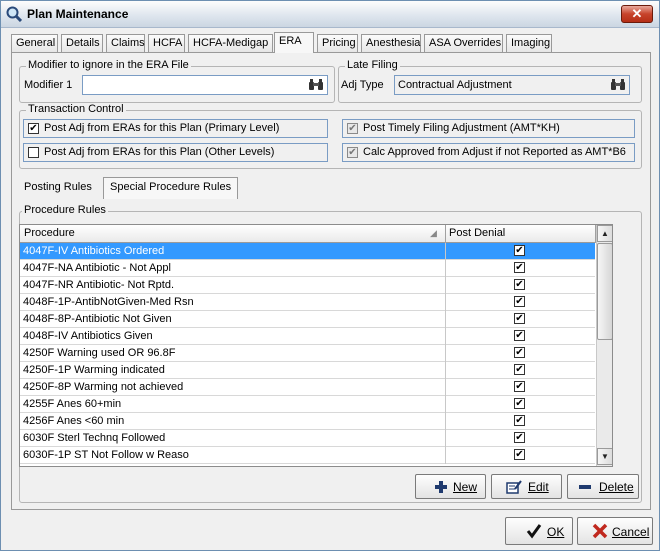 The image size is (660, 551). I want to click on sort-icon: ◢, so click(433, 233).